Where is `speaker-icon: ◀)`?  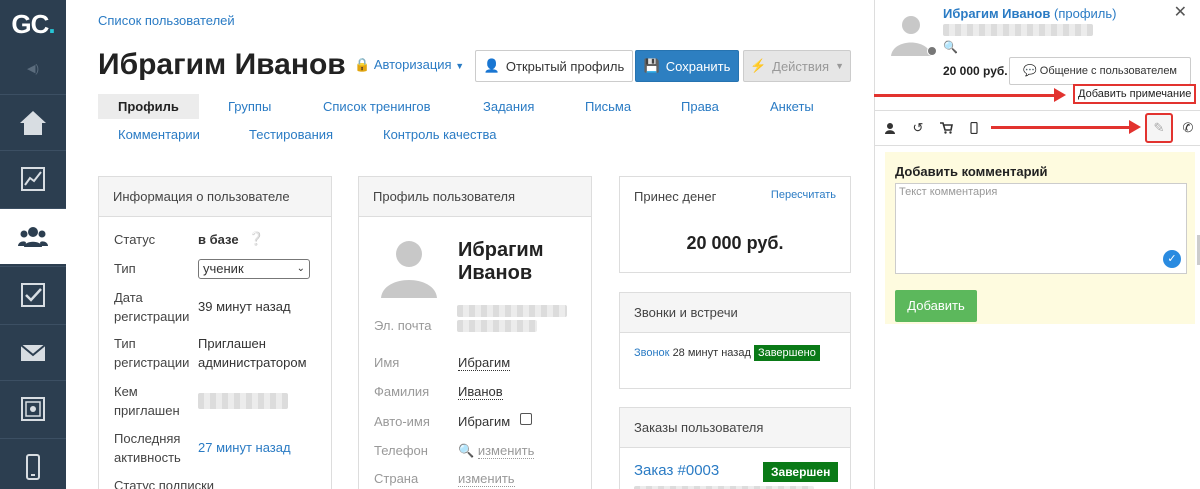
speaker-icon: ◀) is located at coordinates (33, 68).